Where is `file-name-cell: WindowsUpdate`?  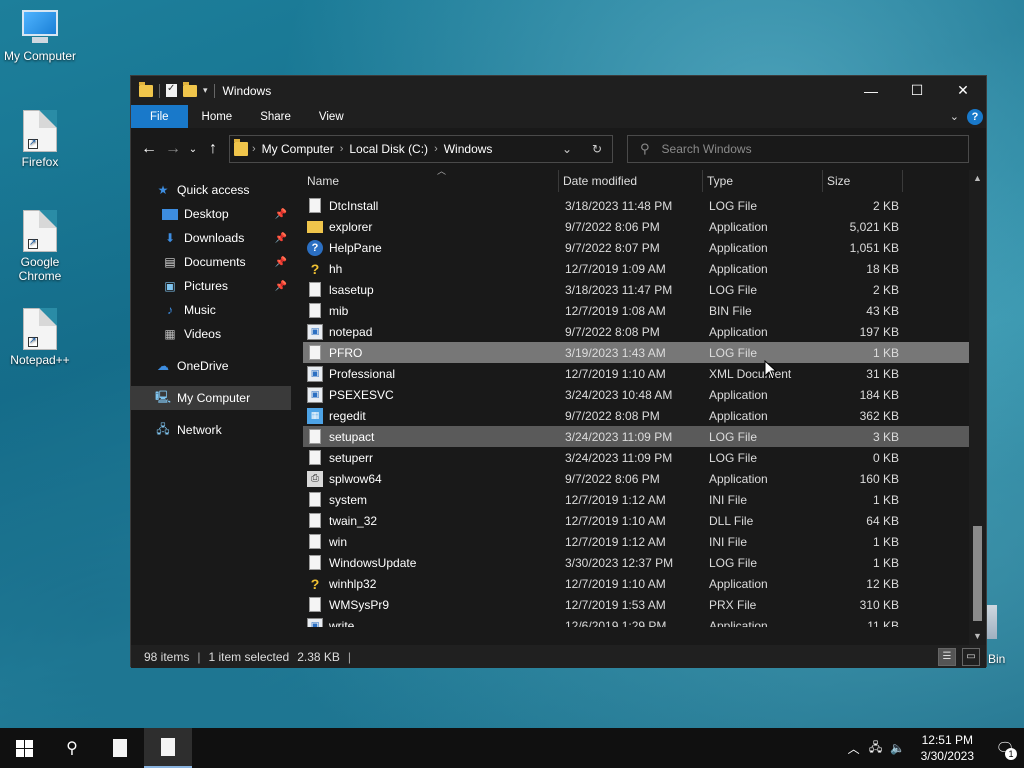
file-name-cell: WindowsUpdate is located at coordinates (431, 562).